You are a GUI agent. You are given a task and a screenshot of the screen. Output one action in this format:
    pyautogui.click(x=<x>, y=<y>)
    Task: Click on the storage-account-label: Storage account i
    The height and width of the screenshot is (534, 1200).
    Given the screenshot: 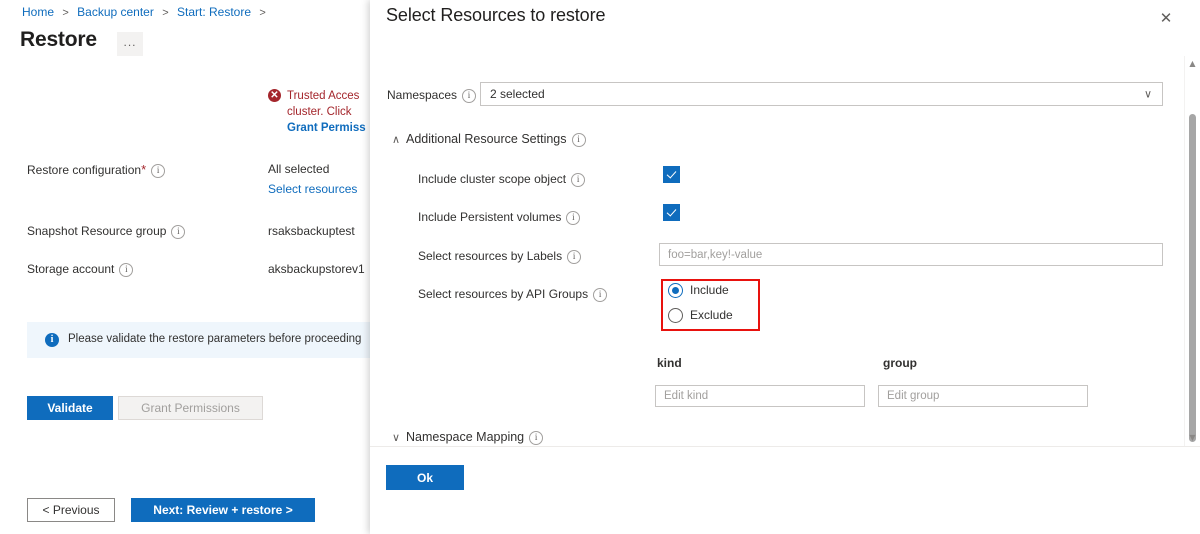 What is the action you would take?
    pyautogui.click(x=80, y=269)
    